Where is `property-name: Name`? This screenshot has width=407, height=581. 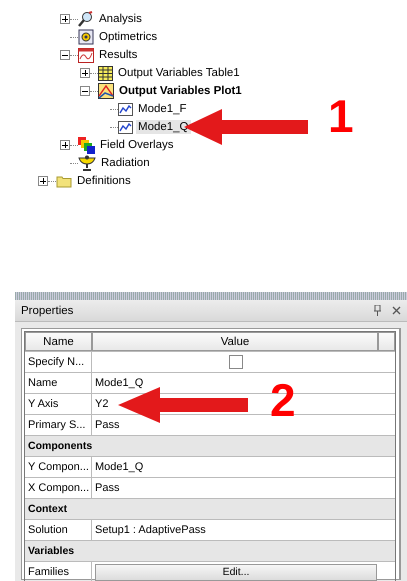
property-name: Name is located at coordinates (58, 383).